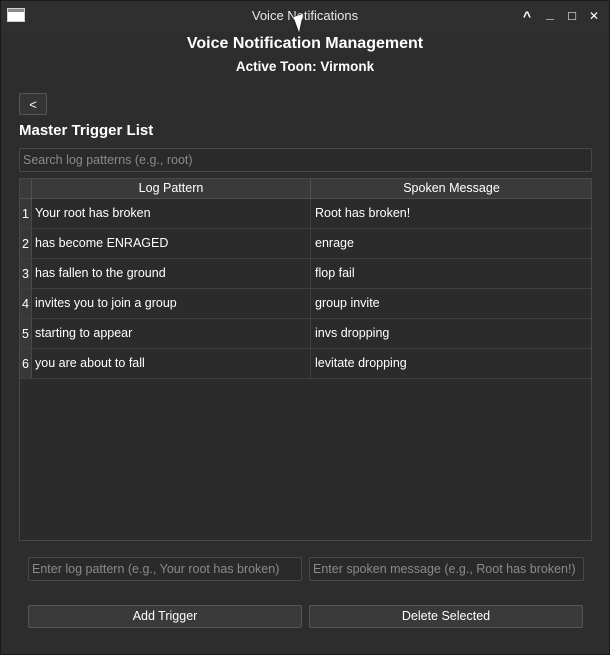 Image resolution: width=610 pixels, height=655 pixels. Describe the element at coordinates (550, 15) in the screenshot. I see `minimize-icon: _` at that location.